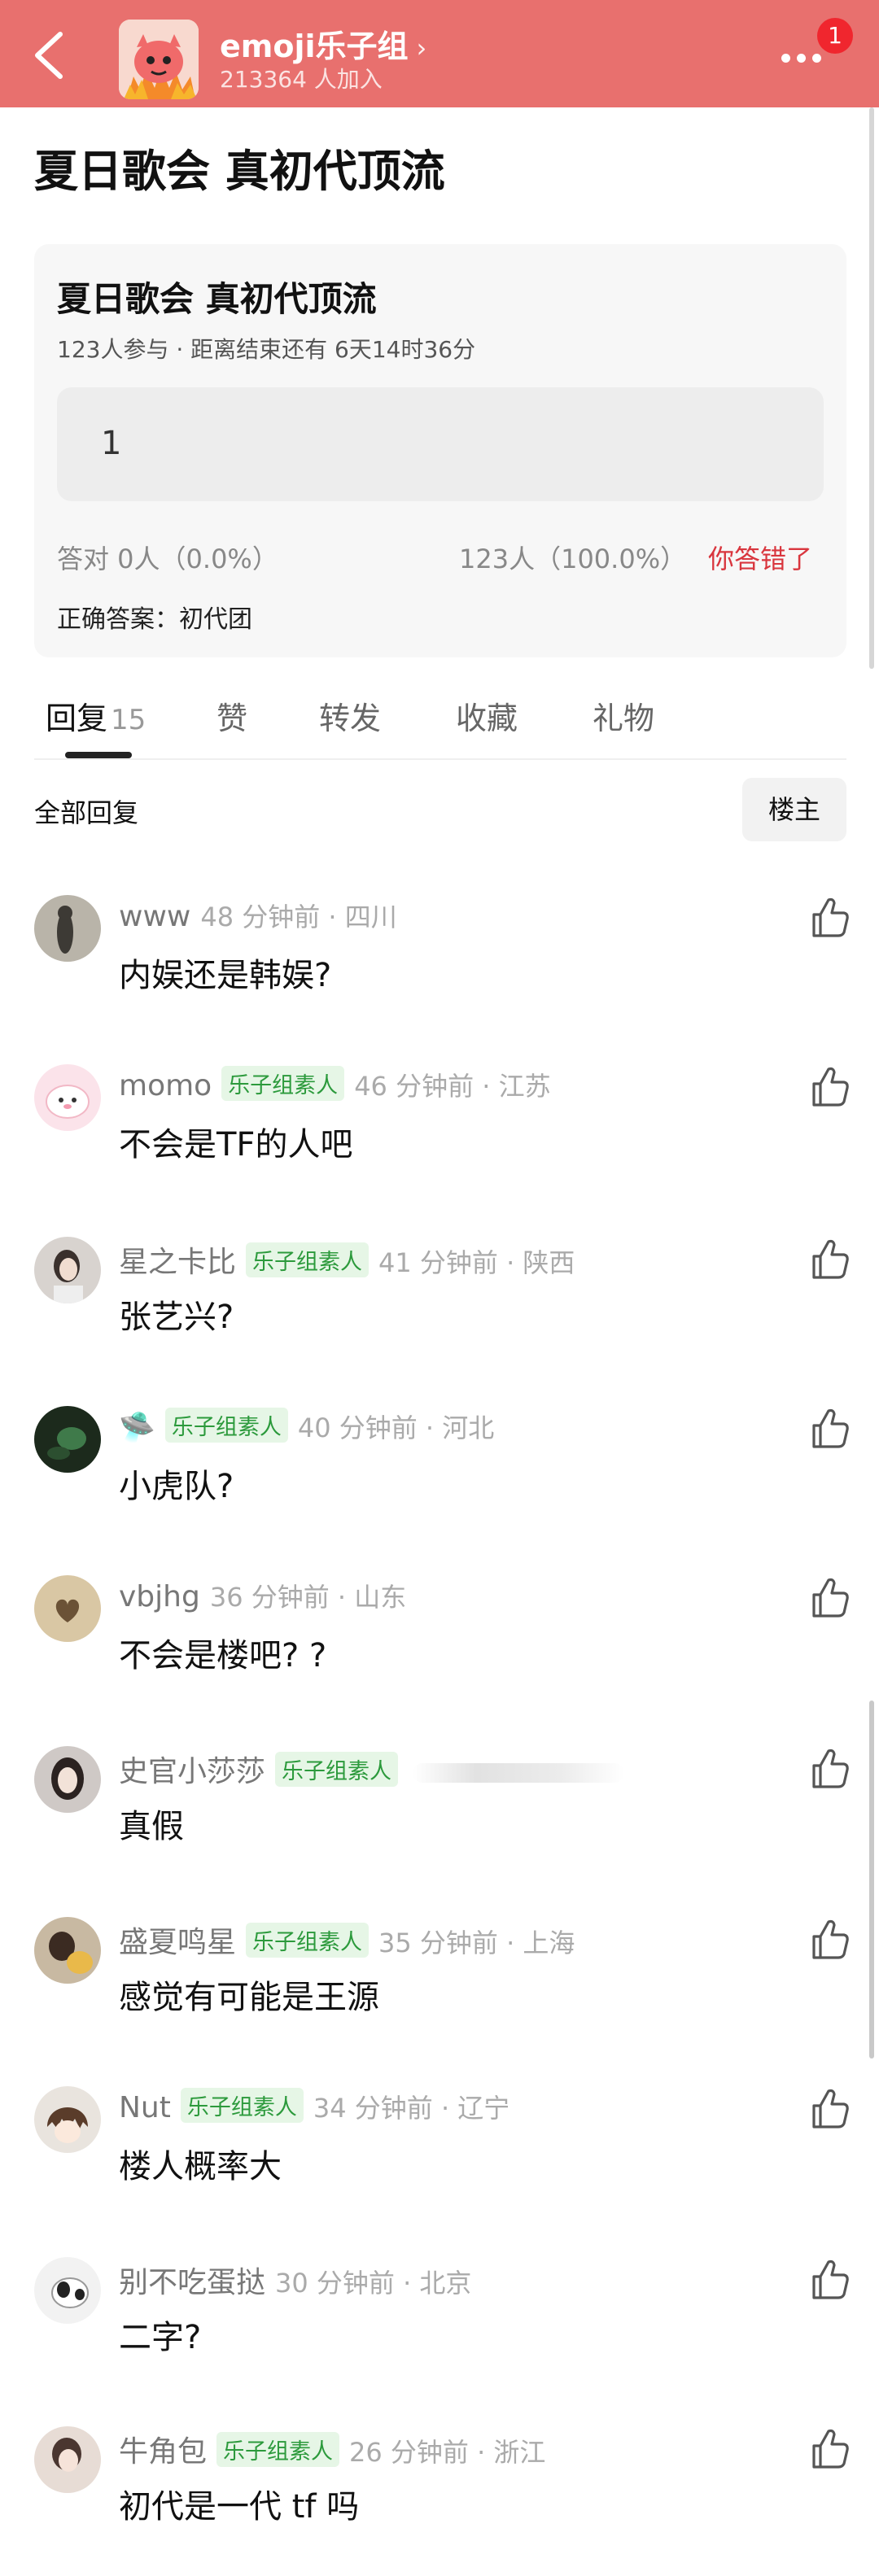 The image size is (879, 2576). What do you see at coordinates (177, 1317) in the screenshot?
I see `comment-text: 张艺兴?` at bounding box center [177, 1317].